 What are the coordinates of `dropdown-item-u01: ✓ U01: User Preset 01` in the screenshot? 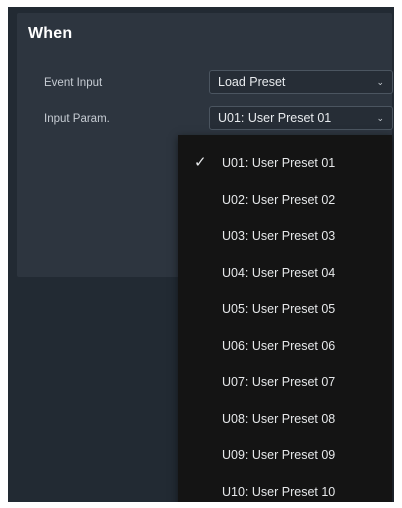 It's located at (285, 163).